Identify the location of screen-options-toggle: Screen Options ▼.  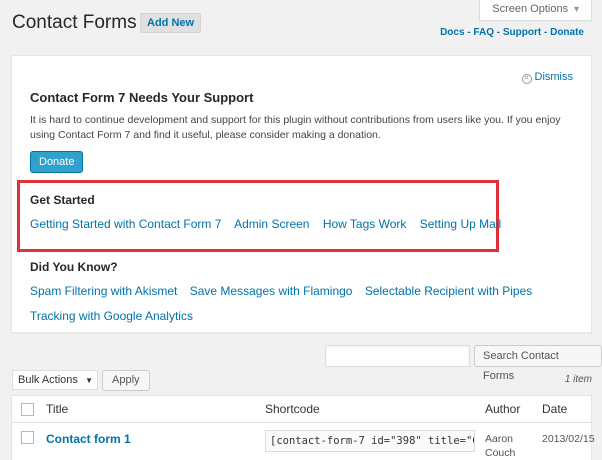
(535, 10).